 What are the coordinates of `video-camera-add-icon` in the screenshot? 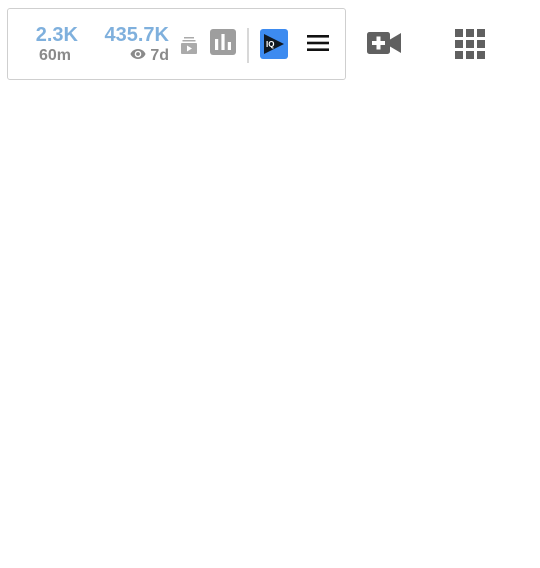 It's located at (384, 45).